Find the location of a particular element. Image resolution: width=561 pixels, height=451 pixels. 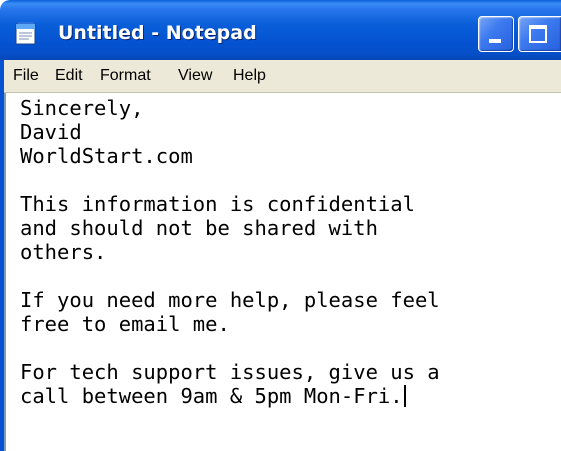

text-line: If you need more help, please feel is located at coordinates (230, 300).